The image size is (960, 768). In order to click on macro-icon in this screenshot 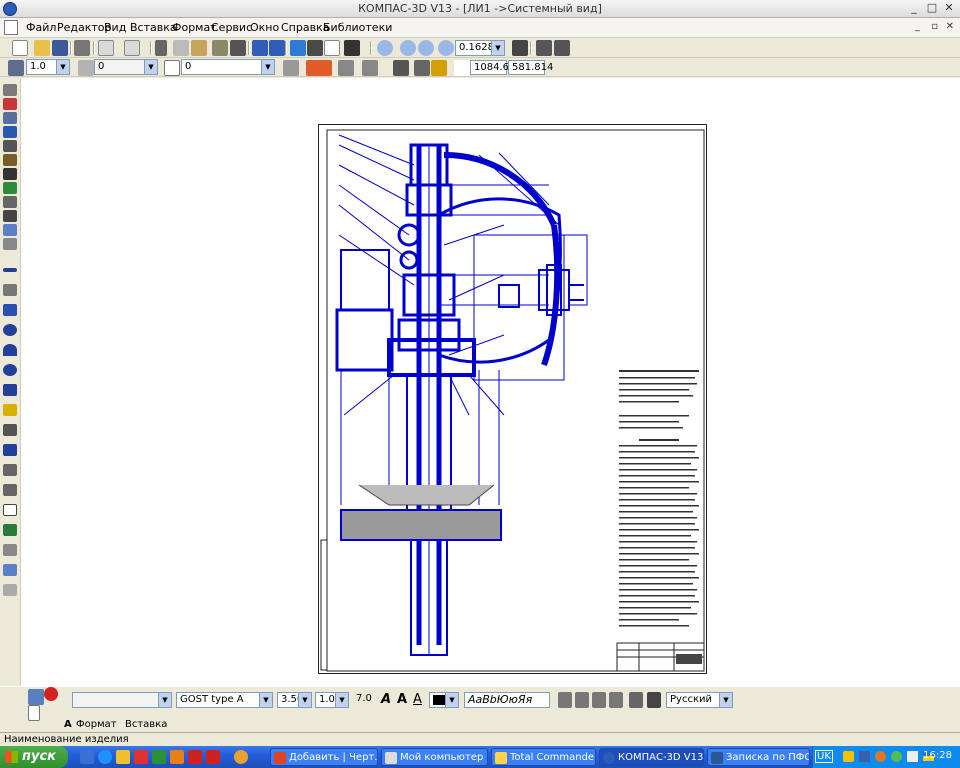, I will do `click(10, 244)`.